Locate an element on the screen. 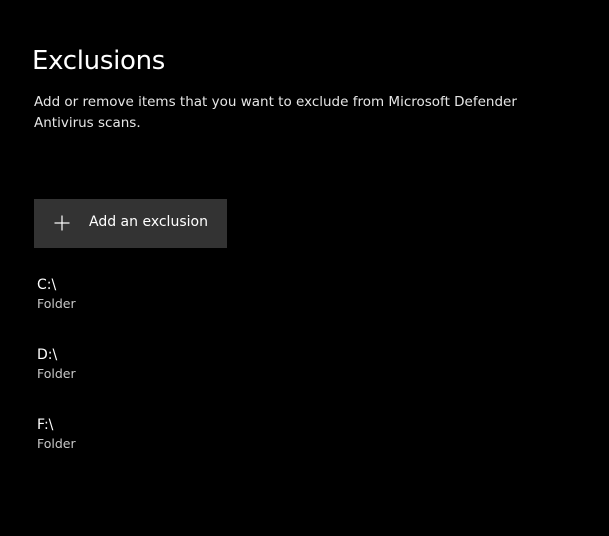 Image resolution: width=609 pixels, height=536 pixels. exclusion-path: C:\ is located at coordinates (47, 285).